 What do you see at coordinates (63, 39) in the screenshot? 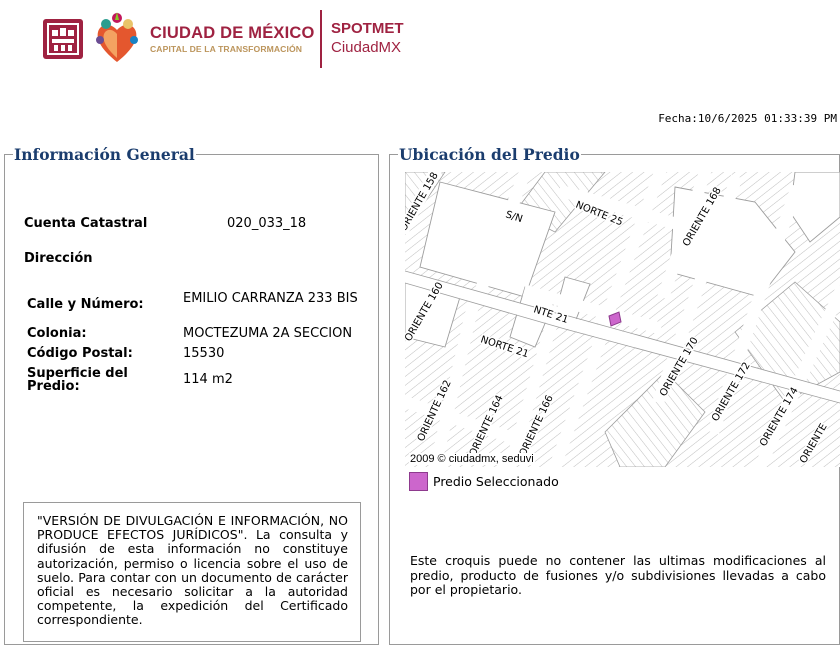
I see `coat-of-arms-icon` at bounding box center [63, 39].